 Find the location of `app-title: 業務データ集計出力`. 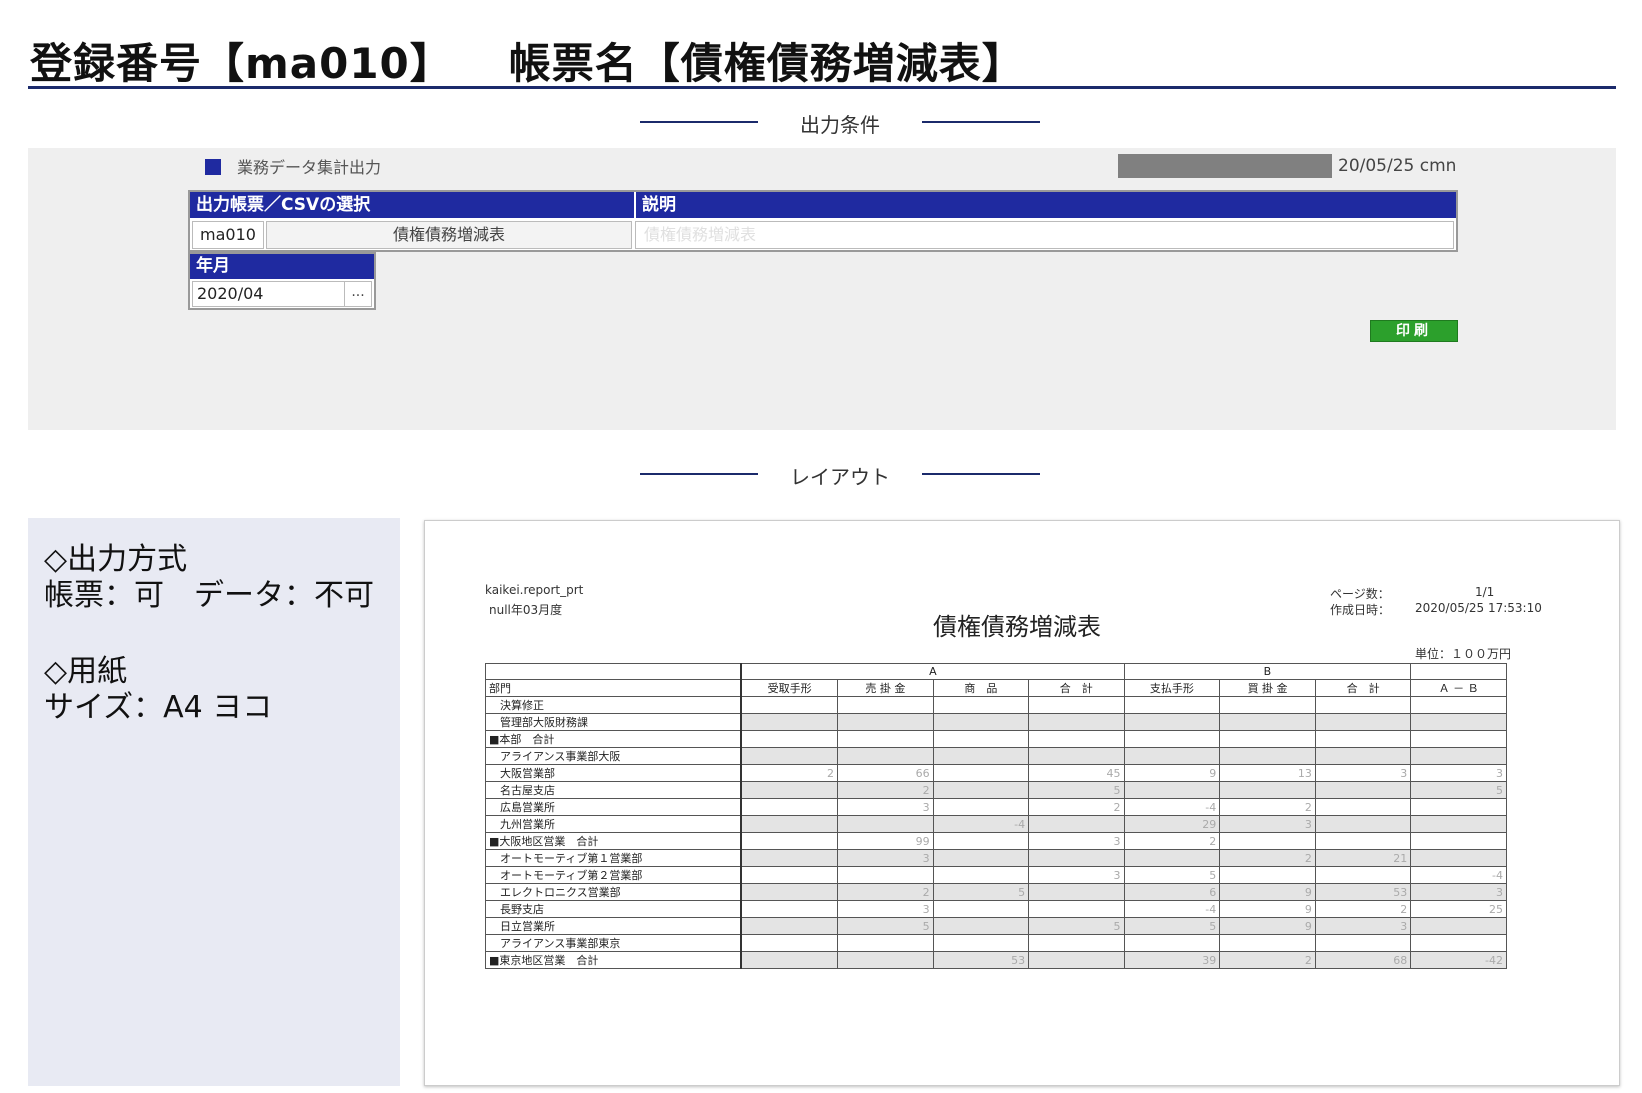

app-title: 業務データ集計出力 is located at coordinates (293, 166).